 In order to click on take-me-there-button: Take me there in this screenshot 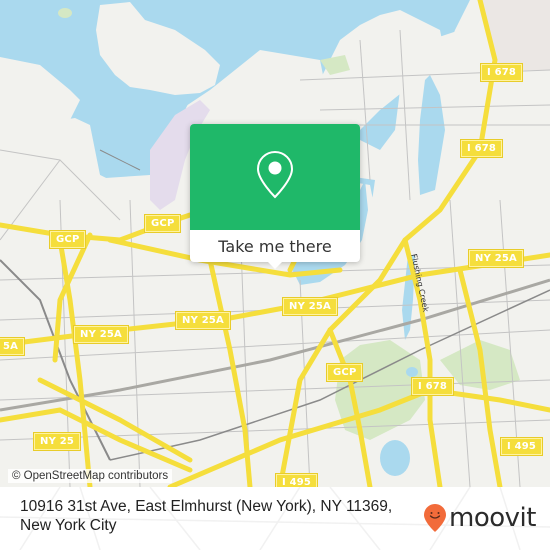, I will do `click(275, 246)`.